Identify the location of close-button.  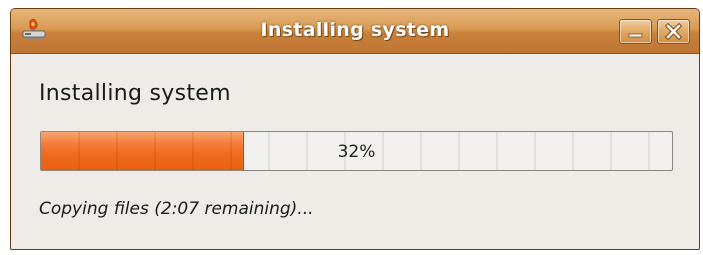
(673, 31).